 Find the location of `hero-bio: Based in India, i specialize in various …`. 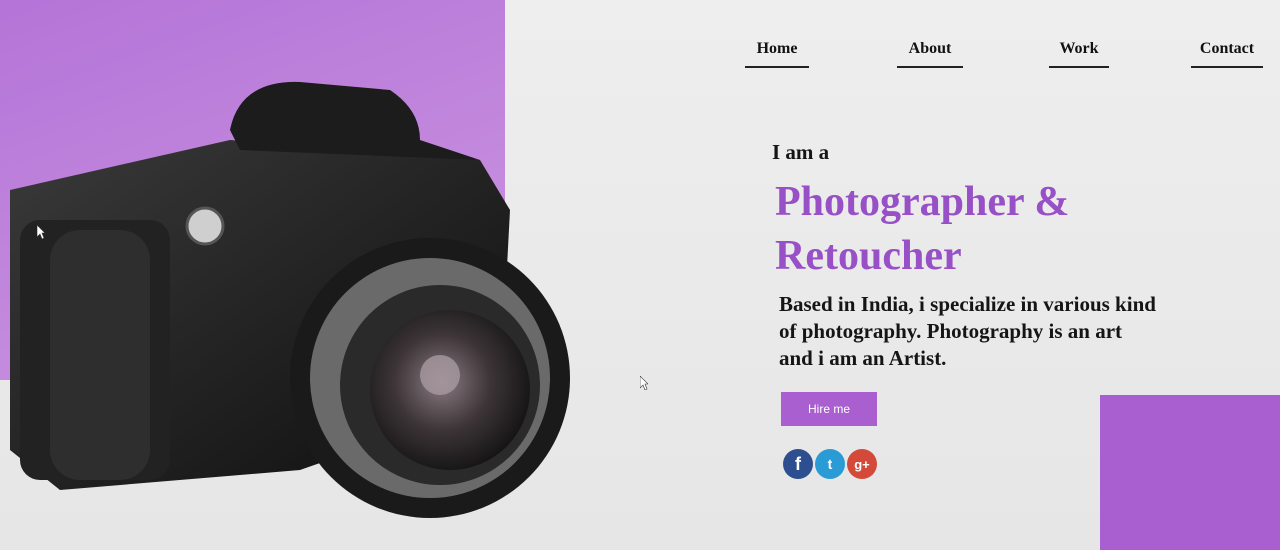

hero-bio: Based in India, i specialize in various … is located at coordinates (967, 331).